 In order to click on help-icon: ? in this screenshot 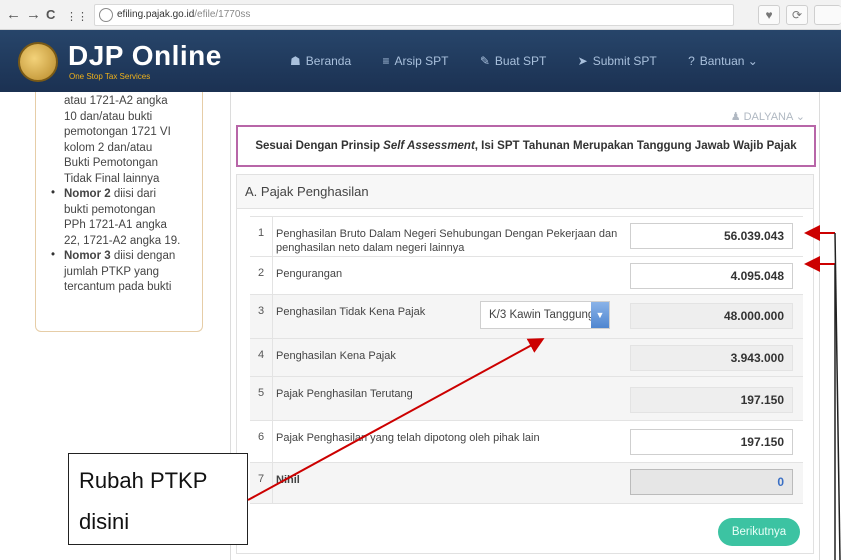, I will do `click(691, 61)`.